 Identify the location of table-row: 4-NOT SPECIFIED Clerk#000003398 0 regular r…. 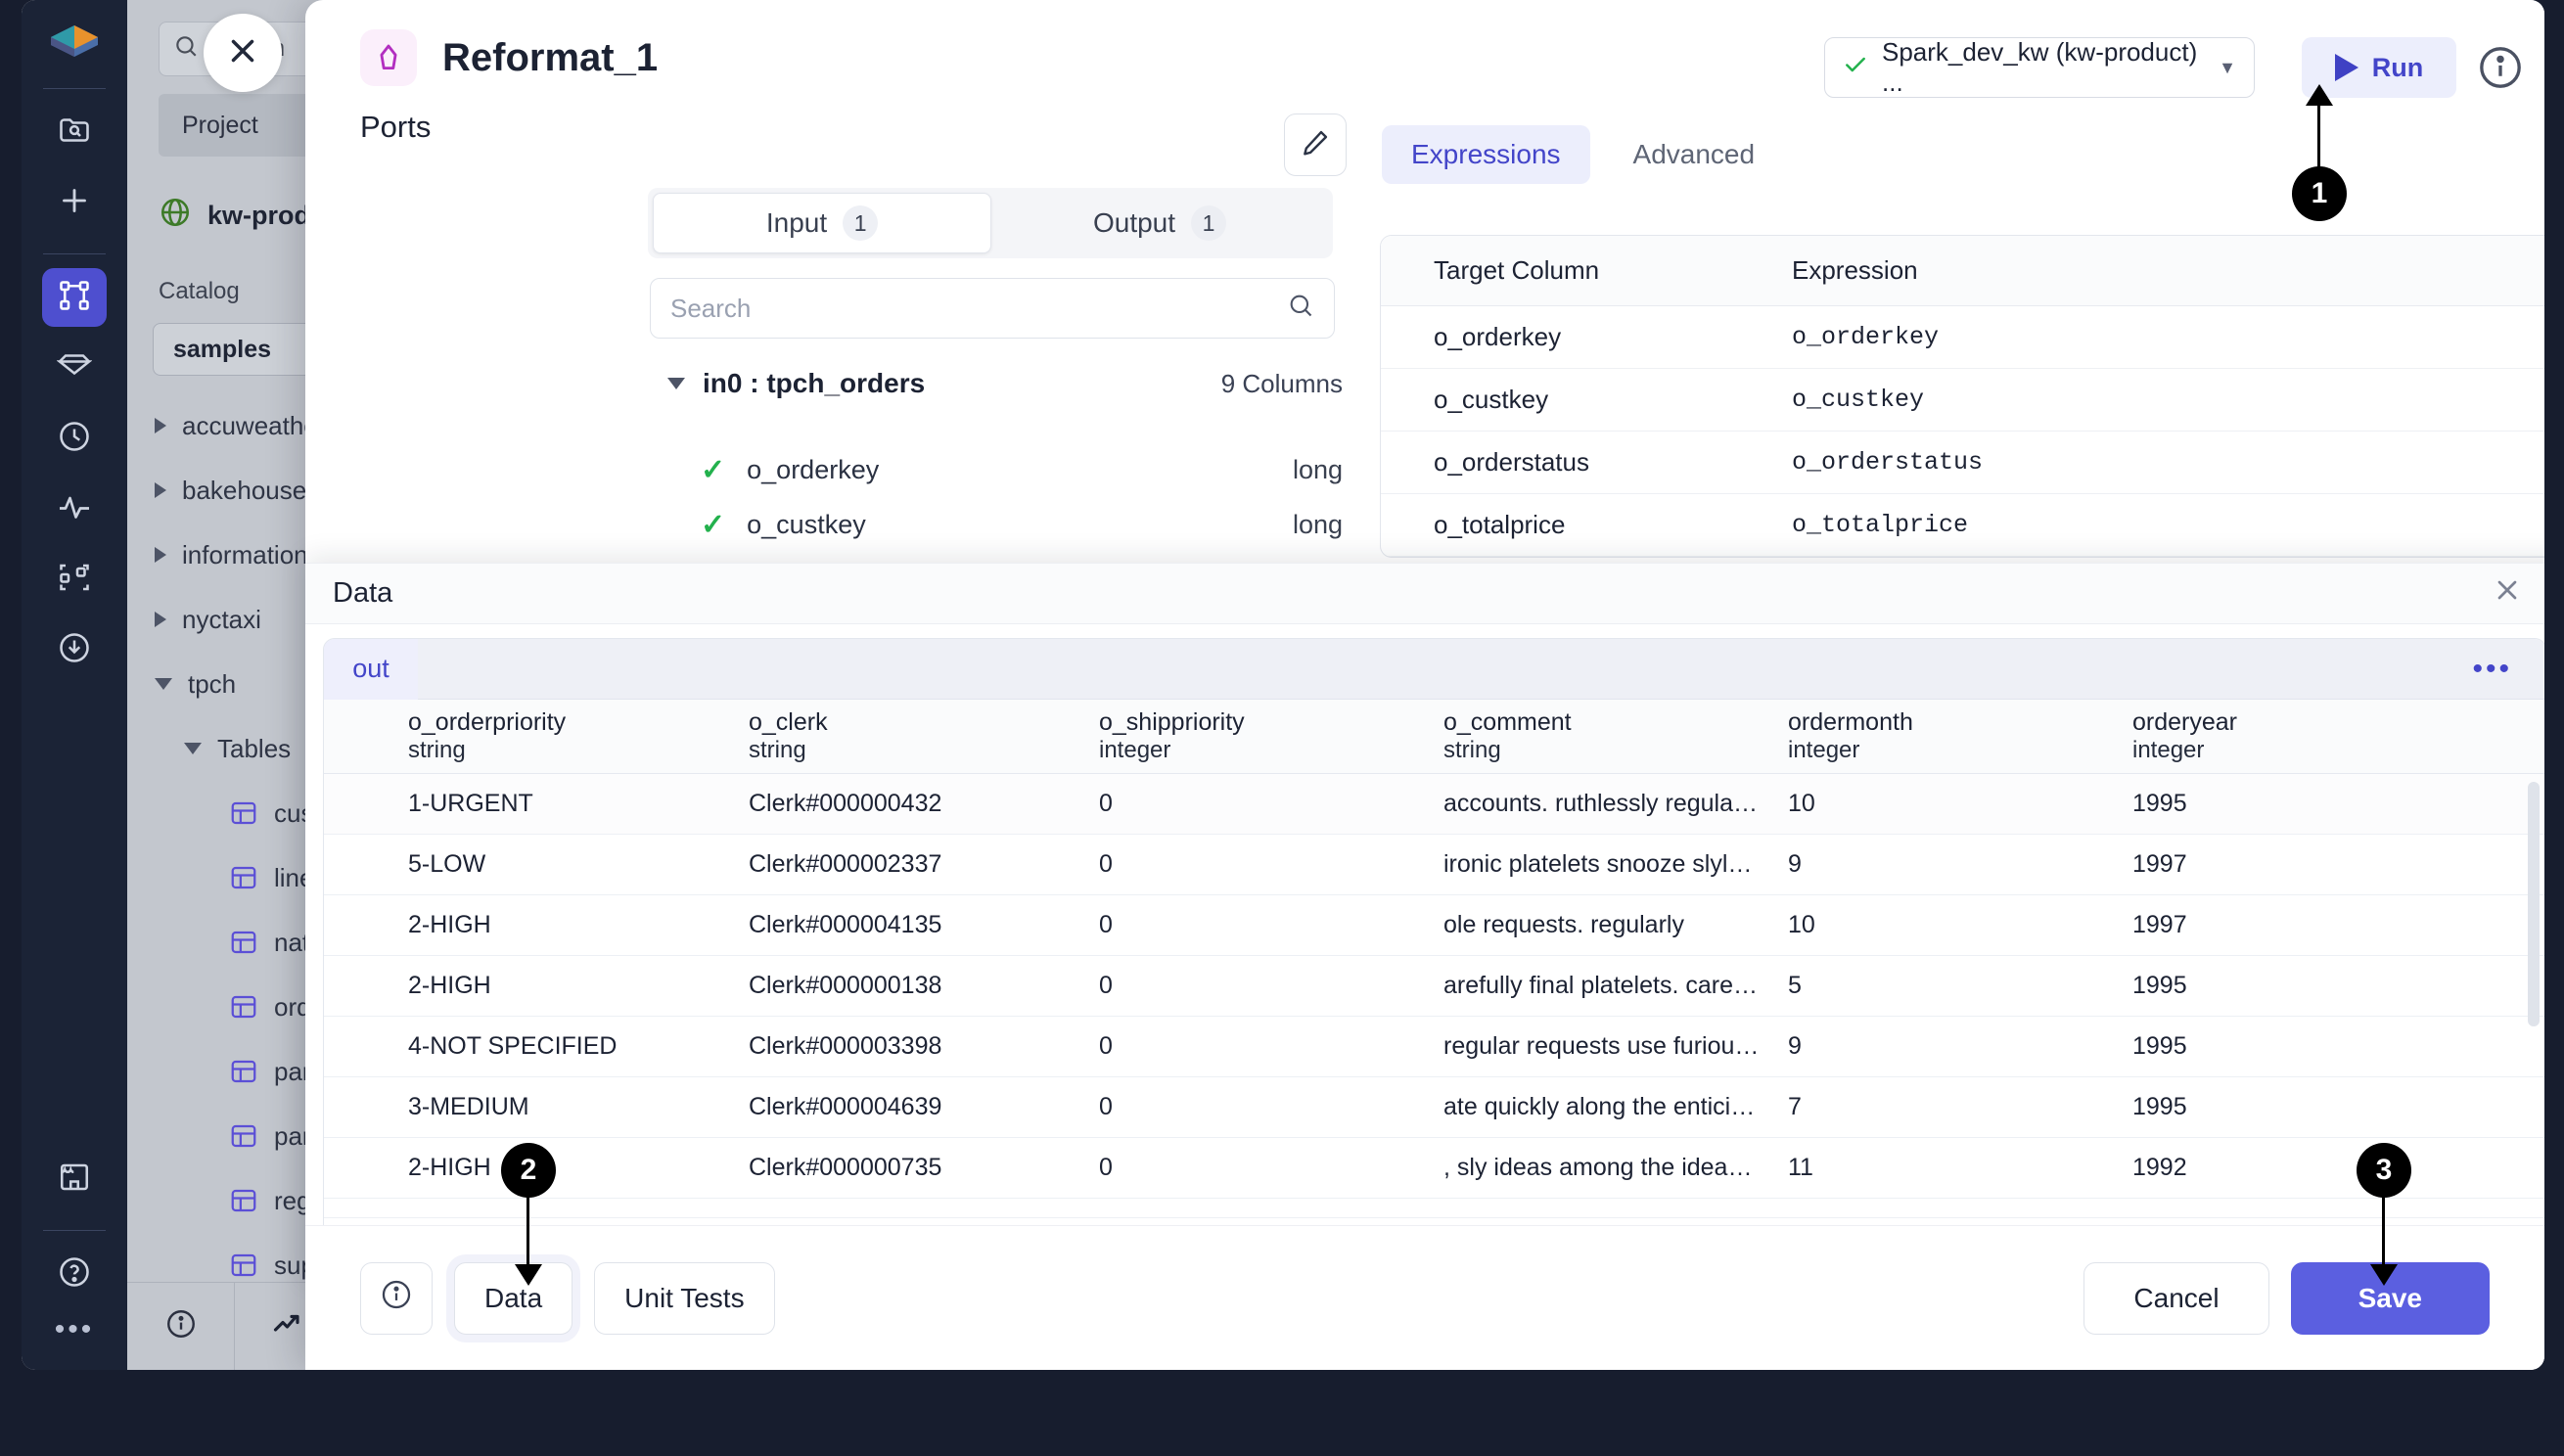
(1434, 1047).